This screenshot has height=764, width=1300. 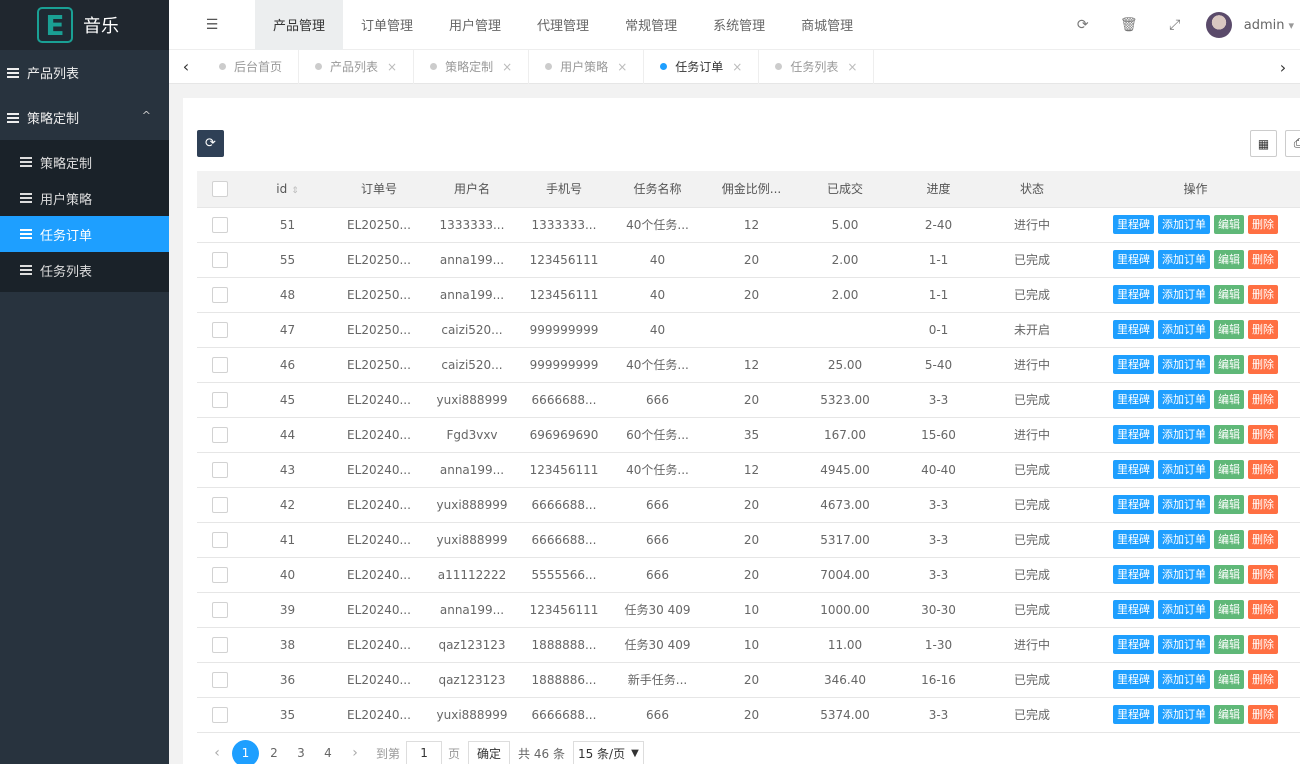 What do you see at coordinates (1129, 25) in the screenshot?
I see `trash-icon: 🗑` at bounding box center [1129, 25].